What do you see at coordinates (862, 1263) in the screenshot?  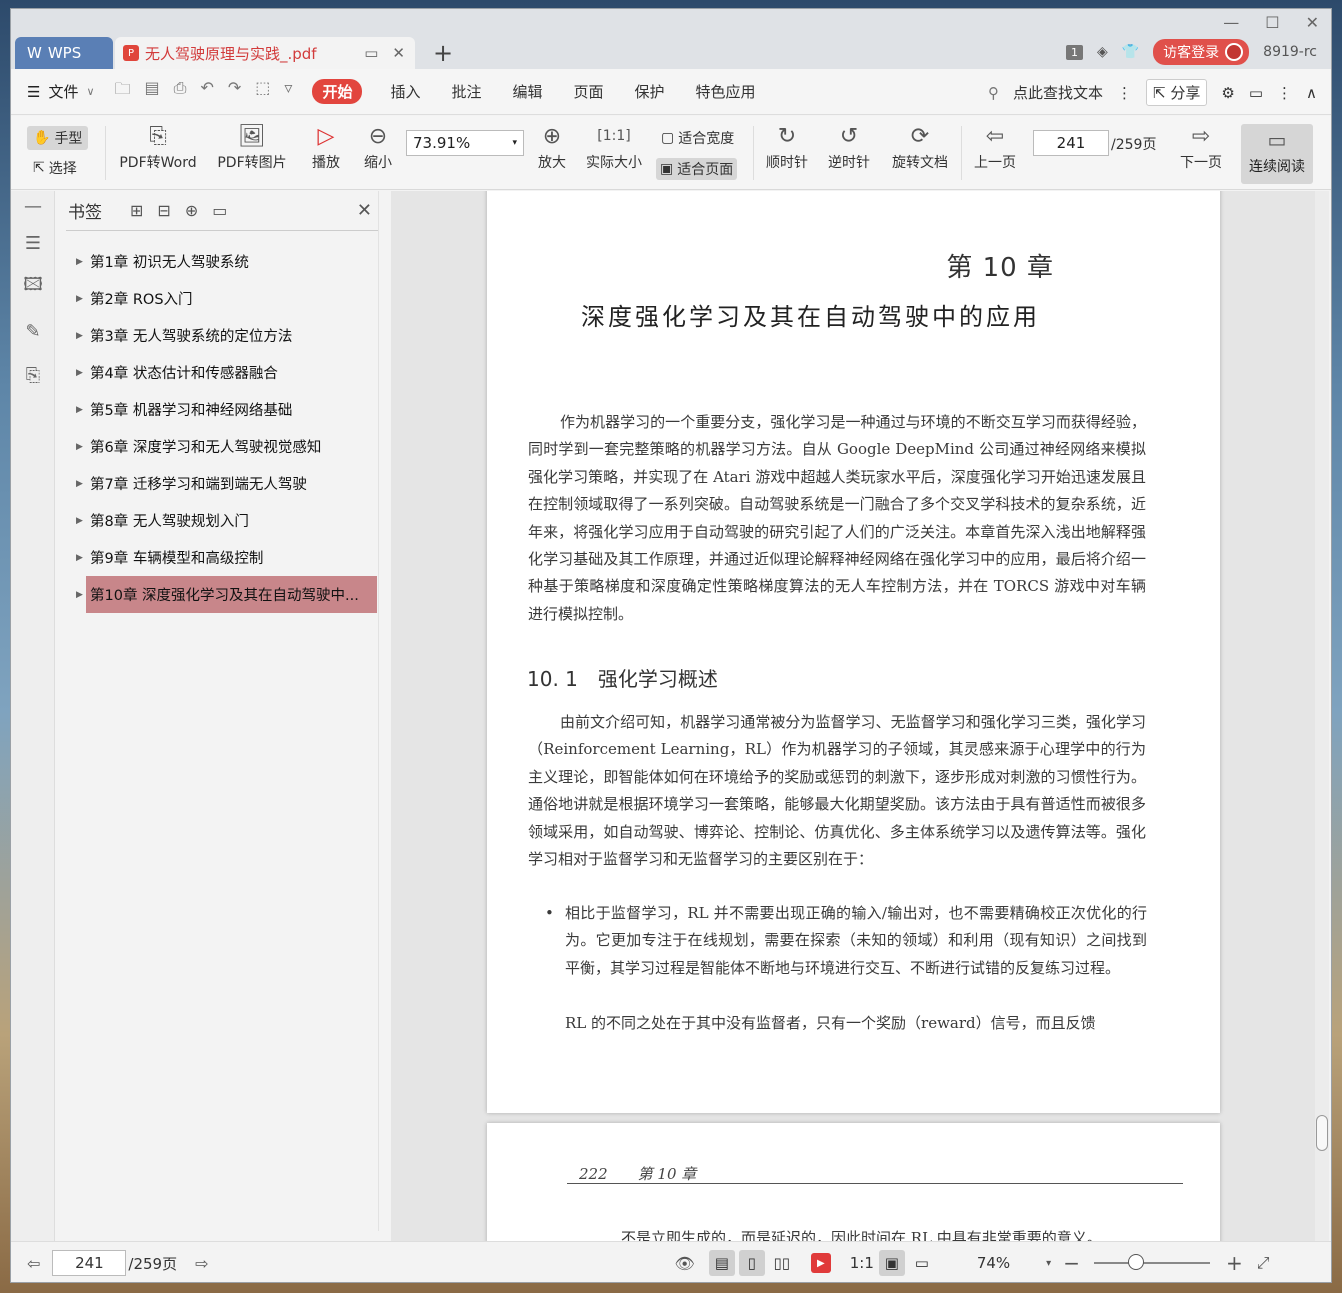 I see `actual-size-icon: 1:1` at bounding box center [862, 1263].